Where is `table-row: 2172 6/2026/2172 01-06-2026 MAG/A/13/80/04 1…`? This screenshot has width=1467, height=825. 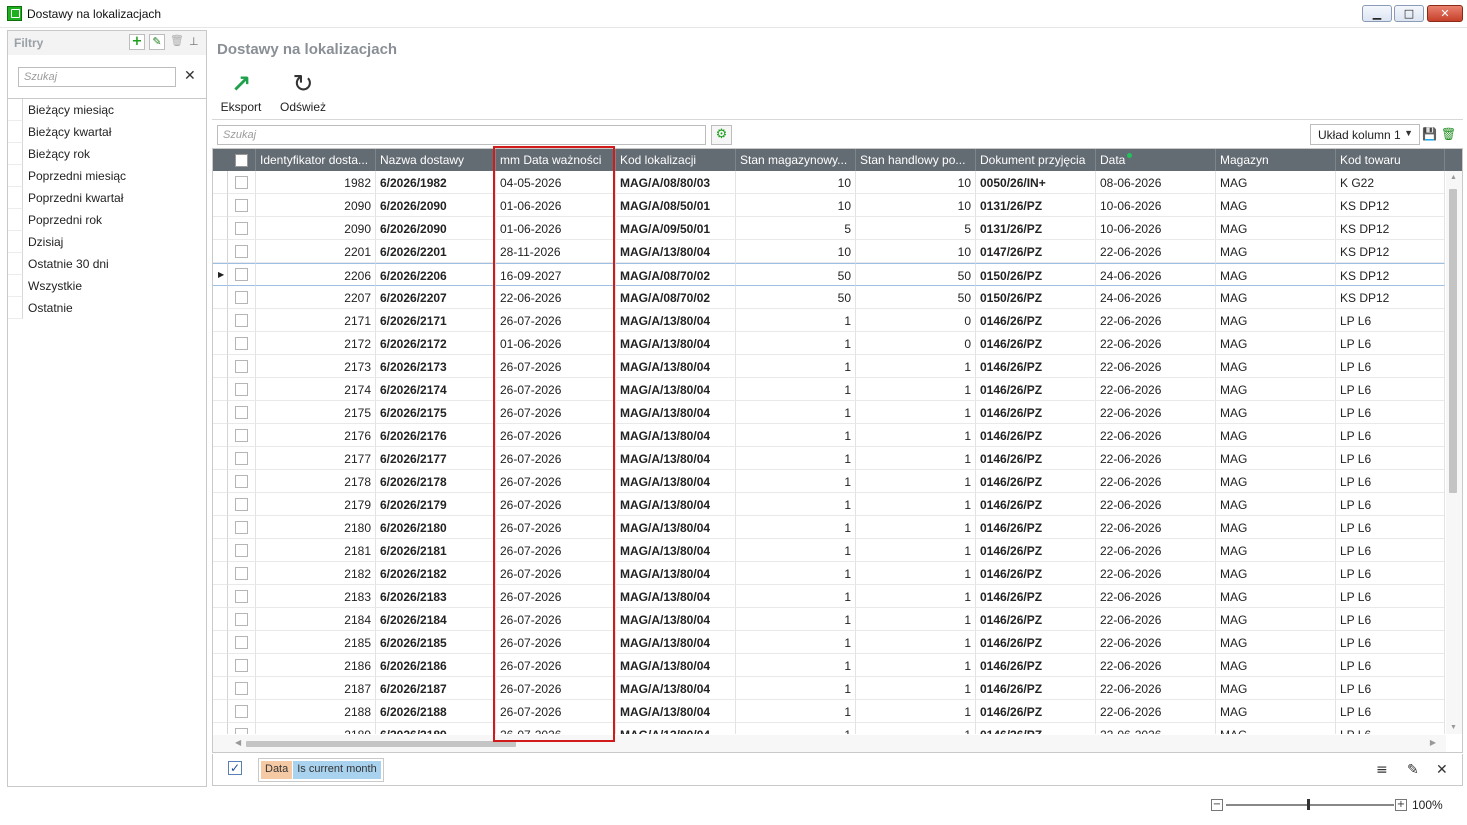
table-row: 2172 6/2026/2172 01-06-2026 MAG/A/13/80/04 1… is located at coordinates (829, 343).